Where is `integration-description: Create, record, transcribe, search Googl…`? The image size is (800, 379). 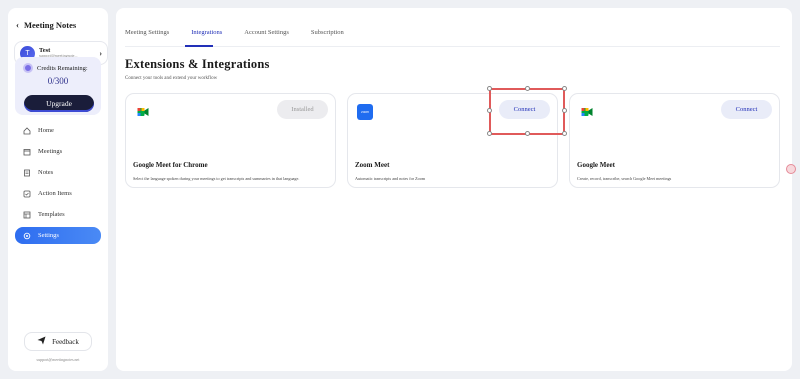
integration-description: Create, record, transcribe, search Googl… is located at coordinates (624, 178).